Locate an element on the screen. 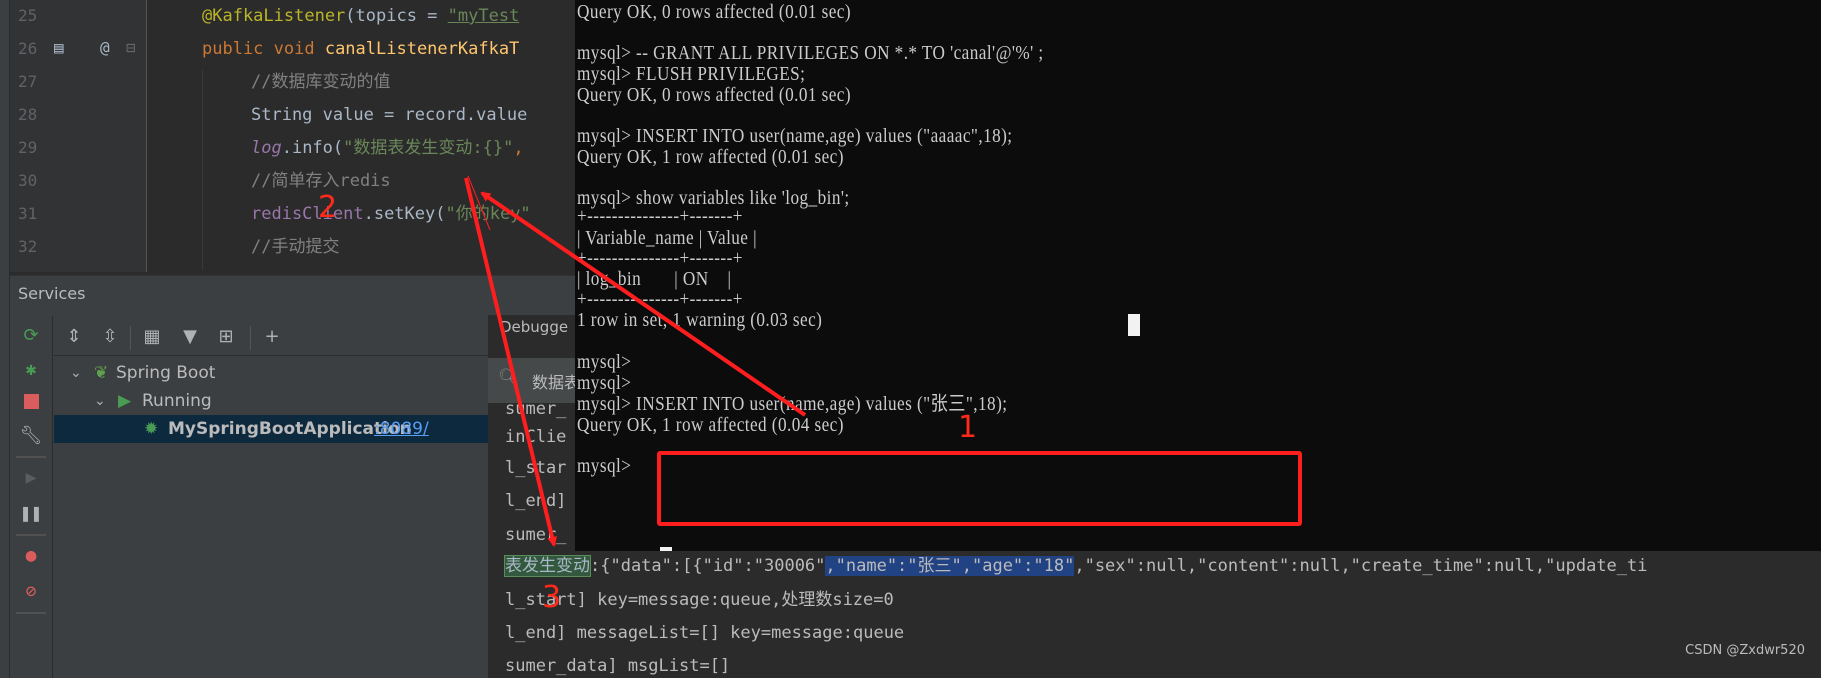  code-token: //简单存入redis is located at coordinates (321, 181).